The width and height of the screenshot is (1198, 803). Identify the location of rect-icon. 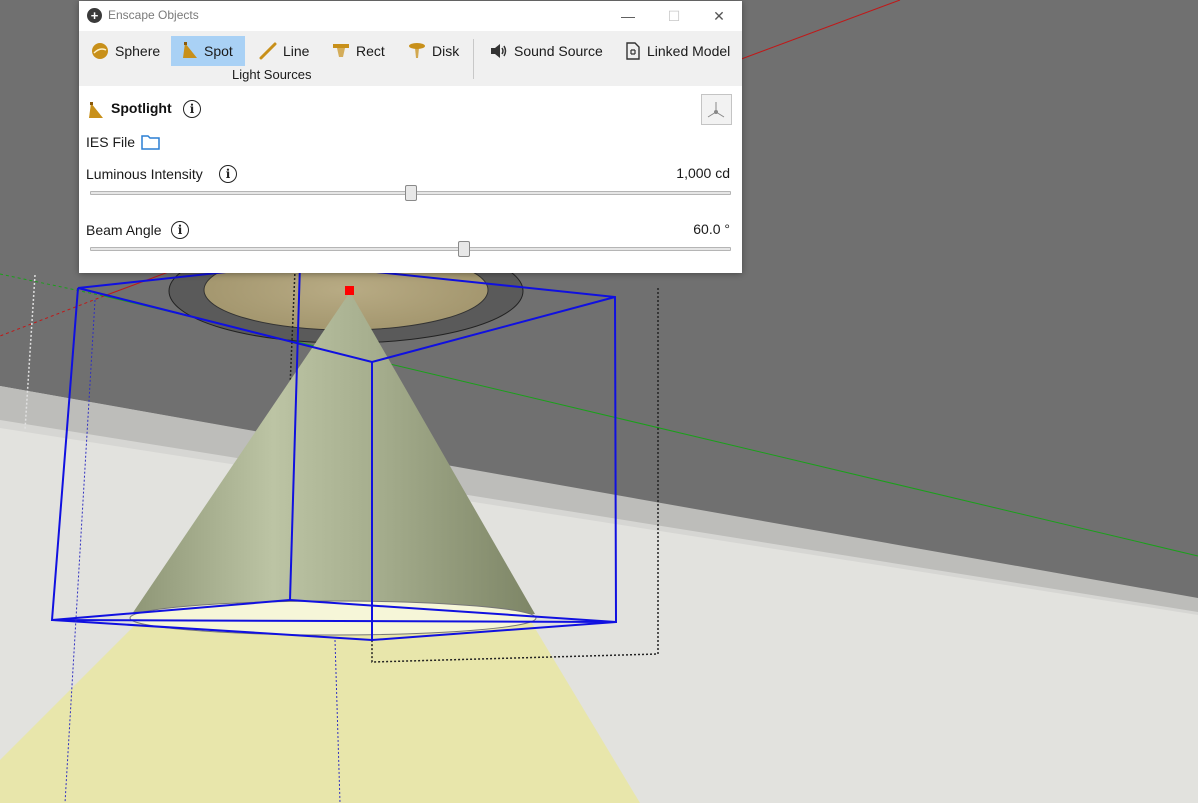
(341, 50).